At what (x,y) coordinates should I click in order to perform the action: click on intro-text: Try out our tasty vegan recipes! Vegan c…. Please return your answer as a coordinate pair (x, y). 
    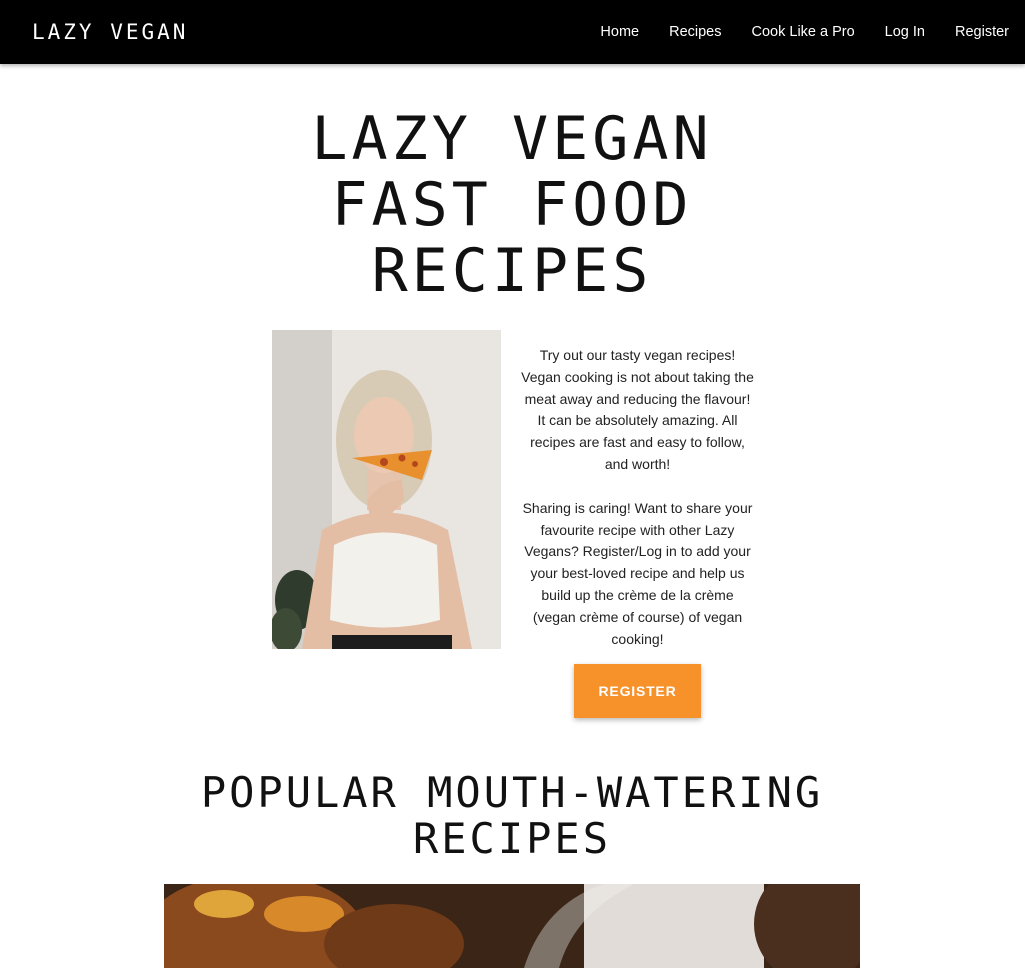
    Looking at the image, I should click on (637, 497).